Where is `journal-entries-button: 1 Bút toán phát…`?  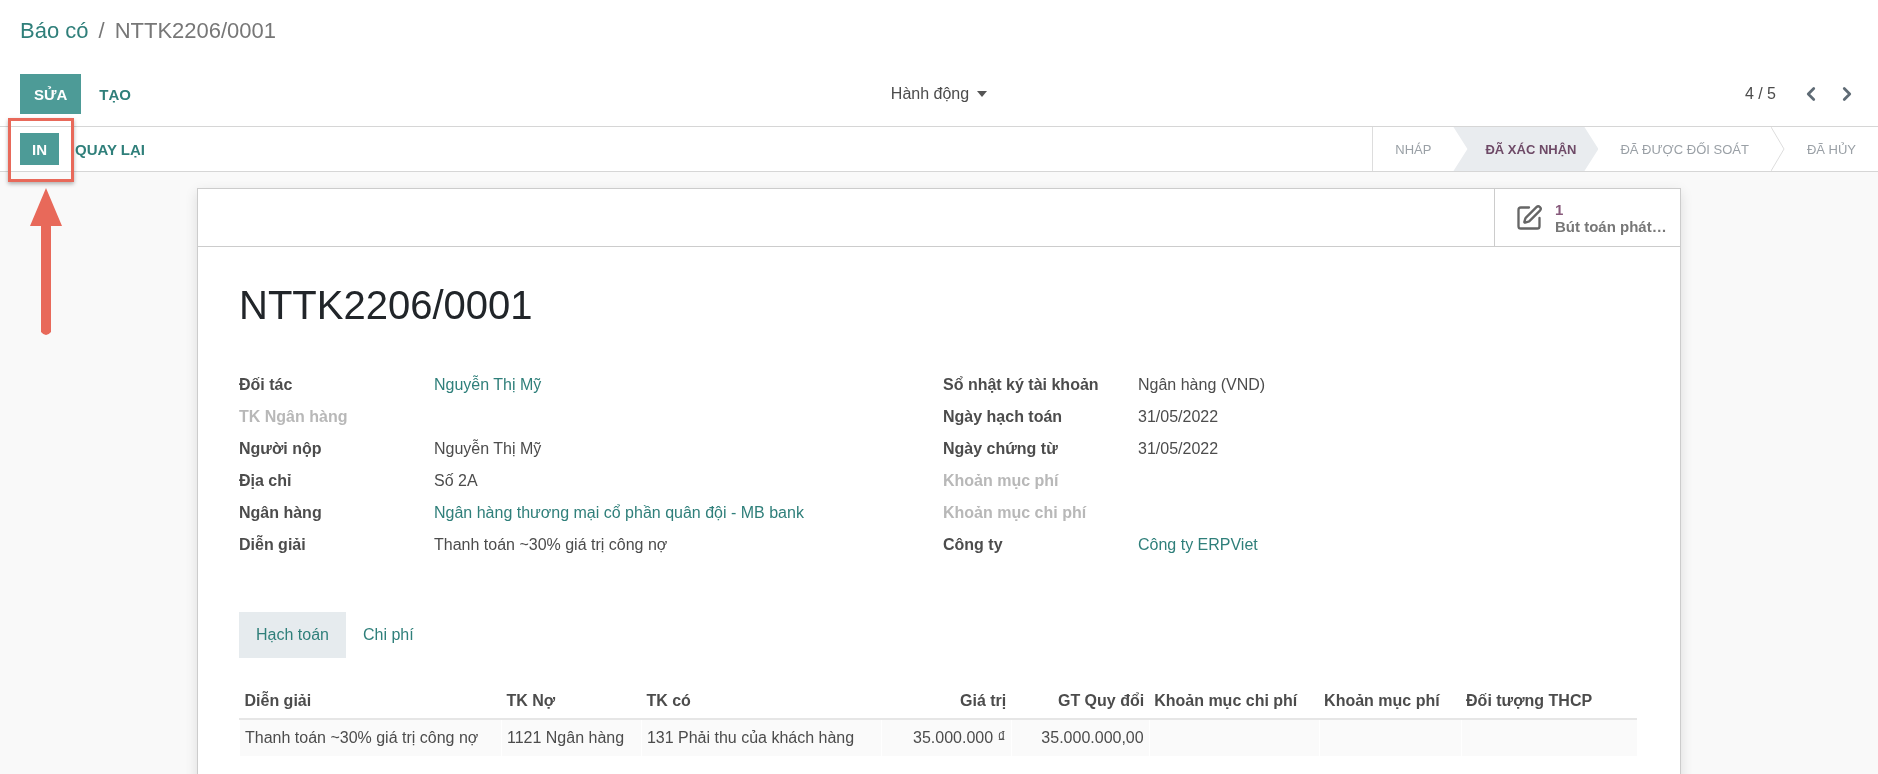 journal-entries-button: 1 Bút toán phát… is located at coordinates (1587, 217).